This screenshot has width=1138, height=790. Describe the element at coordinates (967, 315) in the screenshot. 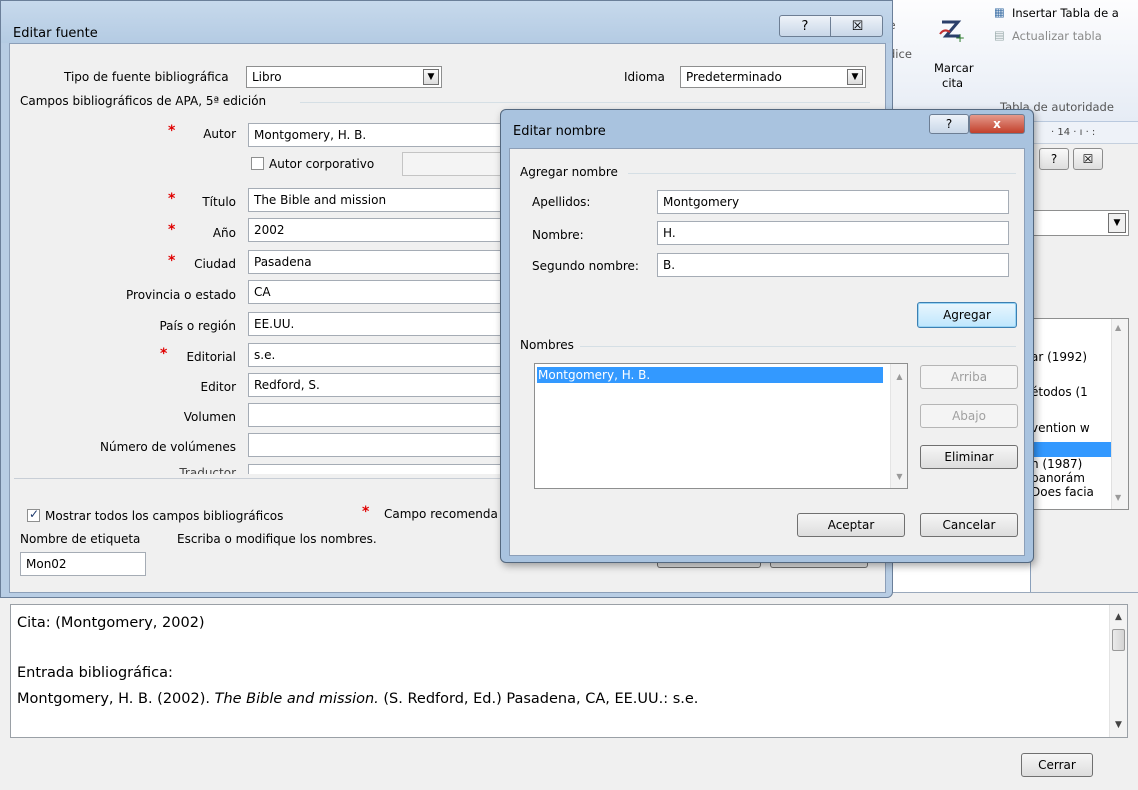

I see `add-name-button: Agregar` at that location.